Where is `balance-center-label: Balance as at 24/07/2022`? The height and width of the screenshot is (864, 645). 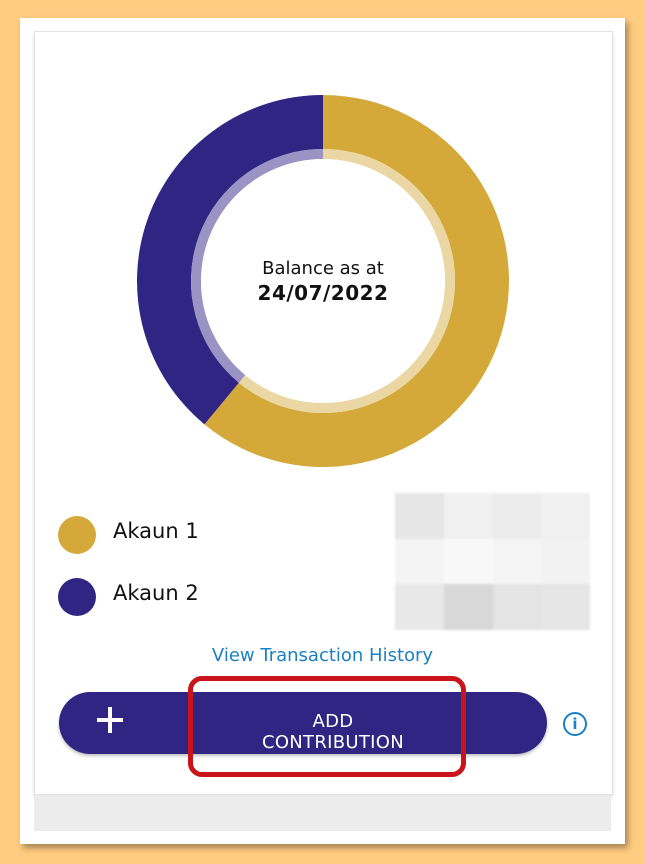
balance-center-label: Balance as at 24/07/2022 is located at coordinates (323, 282).